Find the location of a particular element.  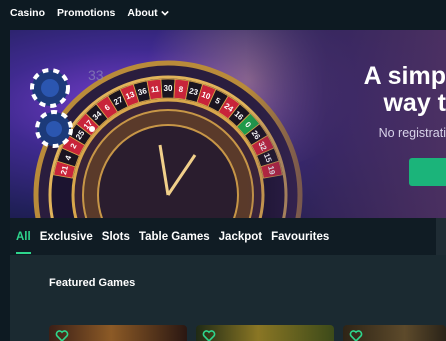

nav-promotions: Promotions is located at coordinates (86, 13).